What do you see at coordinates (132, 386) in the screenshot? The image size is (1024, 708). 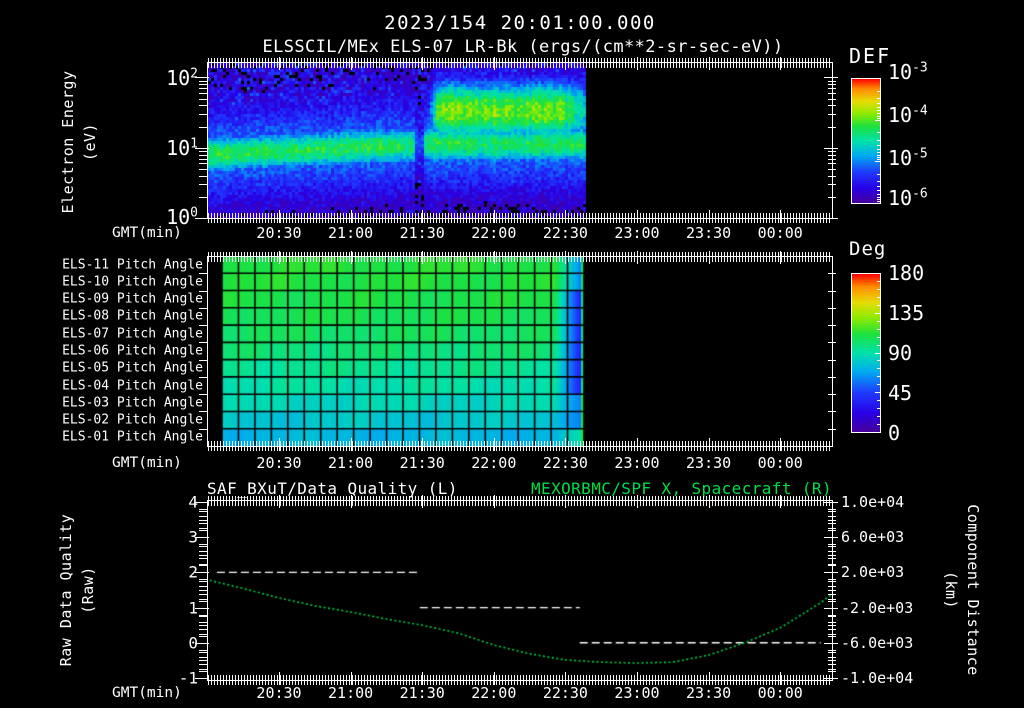 I see `pitch-row-label: ELS-04 Pitch Angle` at bounding box center [132, 386].